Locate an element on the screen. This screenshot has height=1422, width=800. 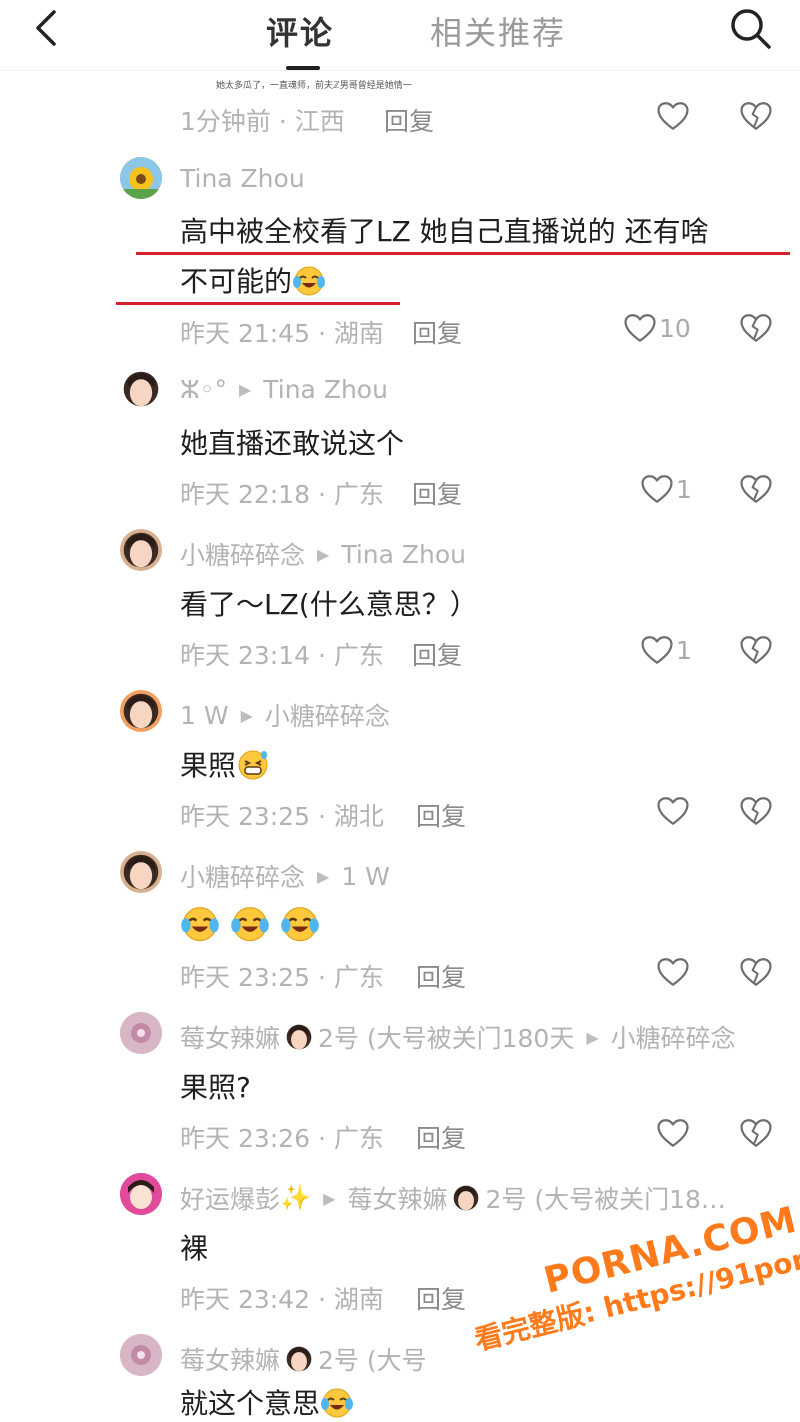
search-button is located at coordinates (751, 29).